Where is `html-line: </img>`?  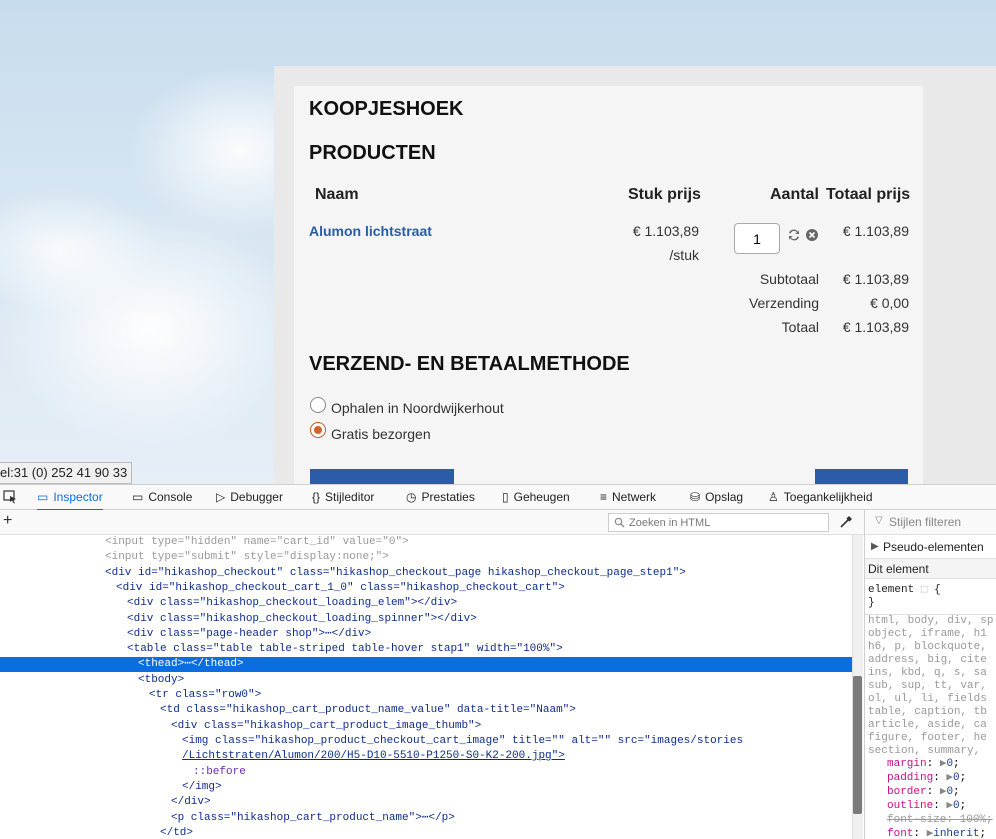 html-line: </img> is located at coordinates (202, 787).